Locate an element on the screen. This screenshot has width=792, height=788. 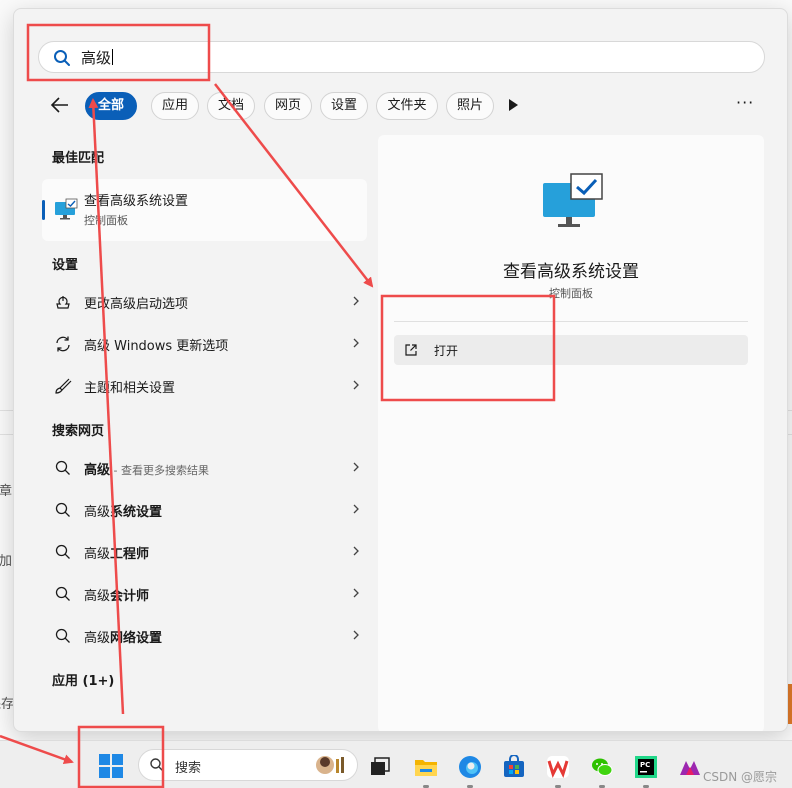
section-title-apps: 应用 (1+) is located at coordinates (83, 679).